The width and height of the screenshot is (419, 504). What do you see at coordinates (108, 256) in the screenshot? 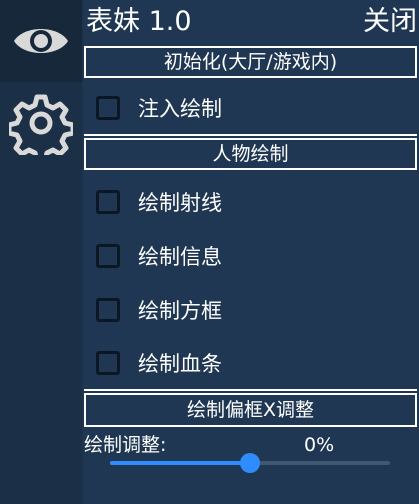
I see `info-checkbox` at bounding box center [108, 256].